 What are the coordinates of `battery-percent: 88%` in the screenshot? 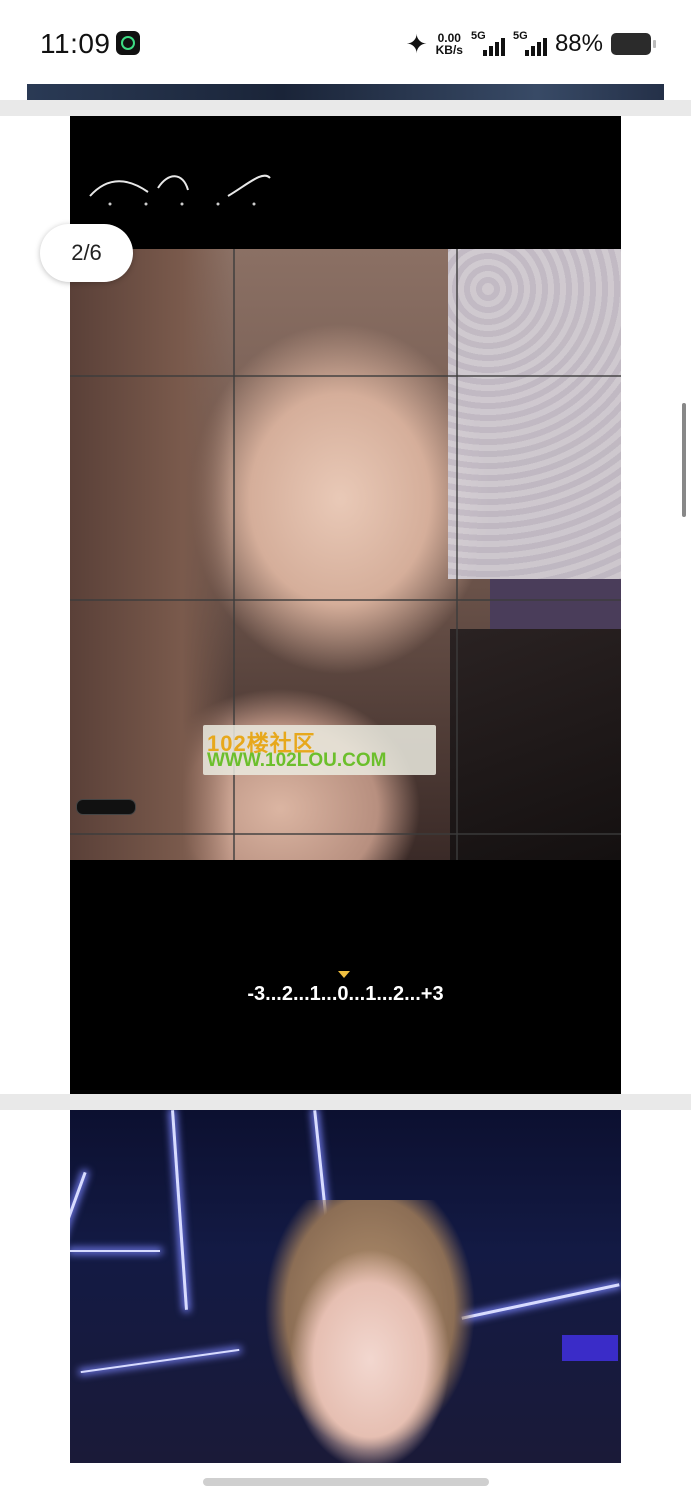 It's located at (578, 43).